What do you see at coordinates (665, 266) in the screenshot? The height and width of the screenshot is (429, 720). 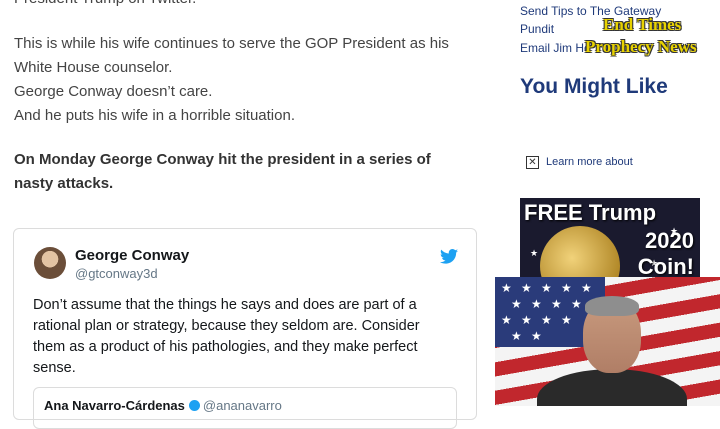 I see `ad-banner-coin: Coin!` at bounding box center [665, 266].